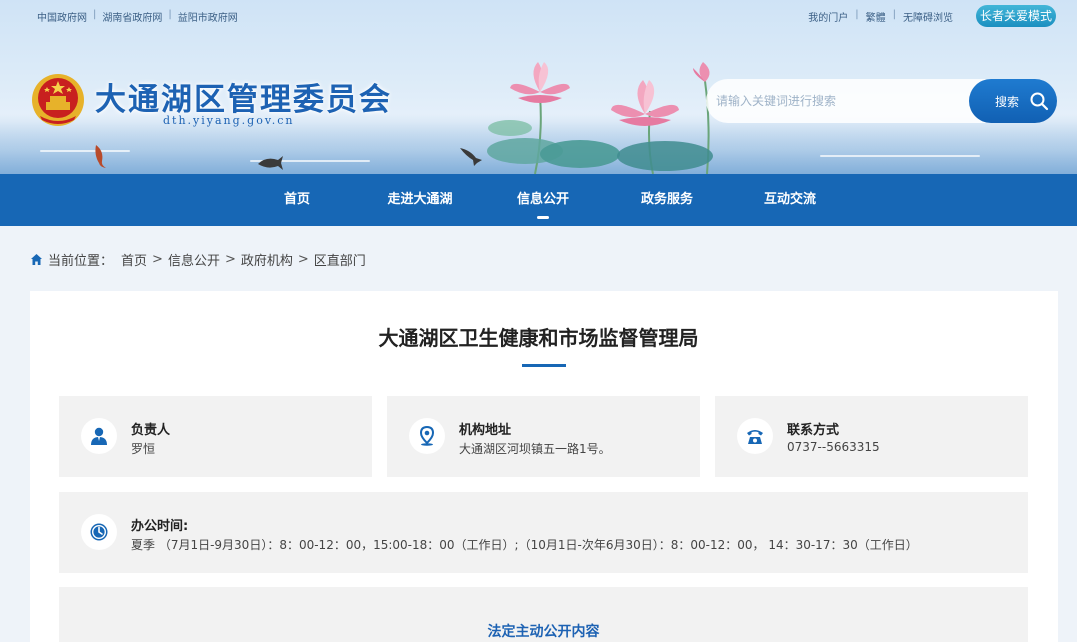 The height and width of the screenshot is (642, 1077). I want to click on breadcrumb-info-disclosure: 信息公开, so click(194, 259).